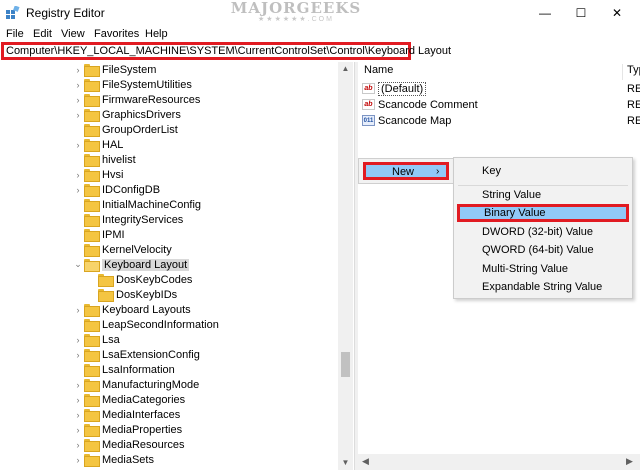  What do you see at coordinates (622, 72) in the screenshot?
I see `column-divider` at bounding box center [622, 72].